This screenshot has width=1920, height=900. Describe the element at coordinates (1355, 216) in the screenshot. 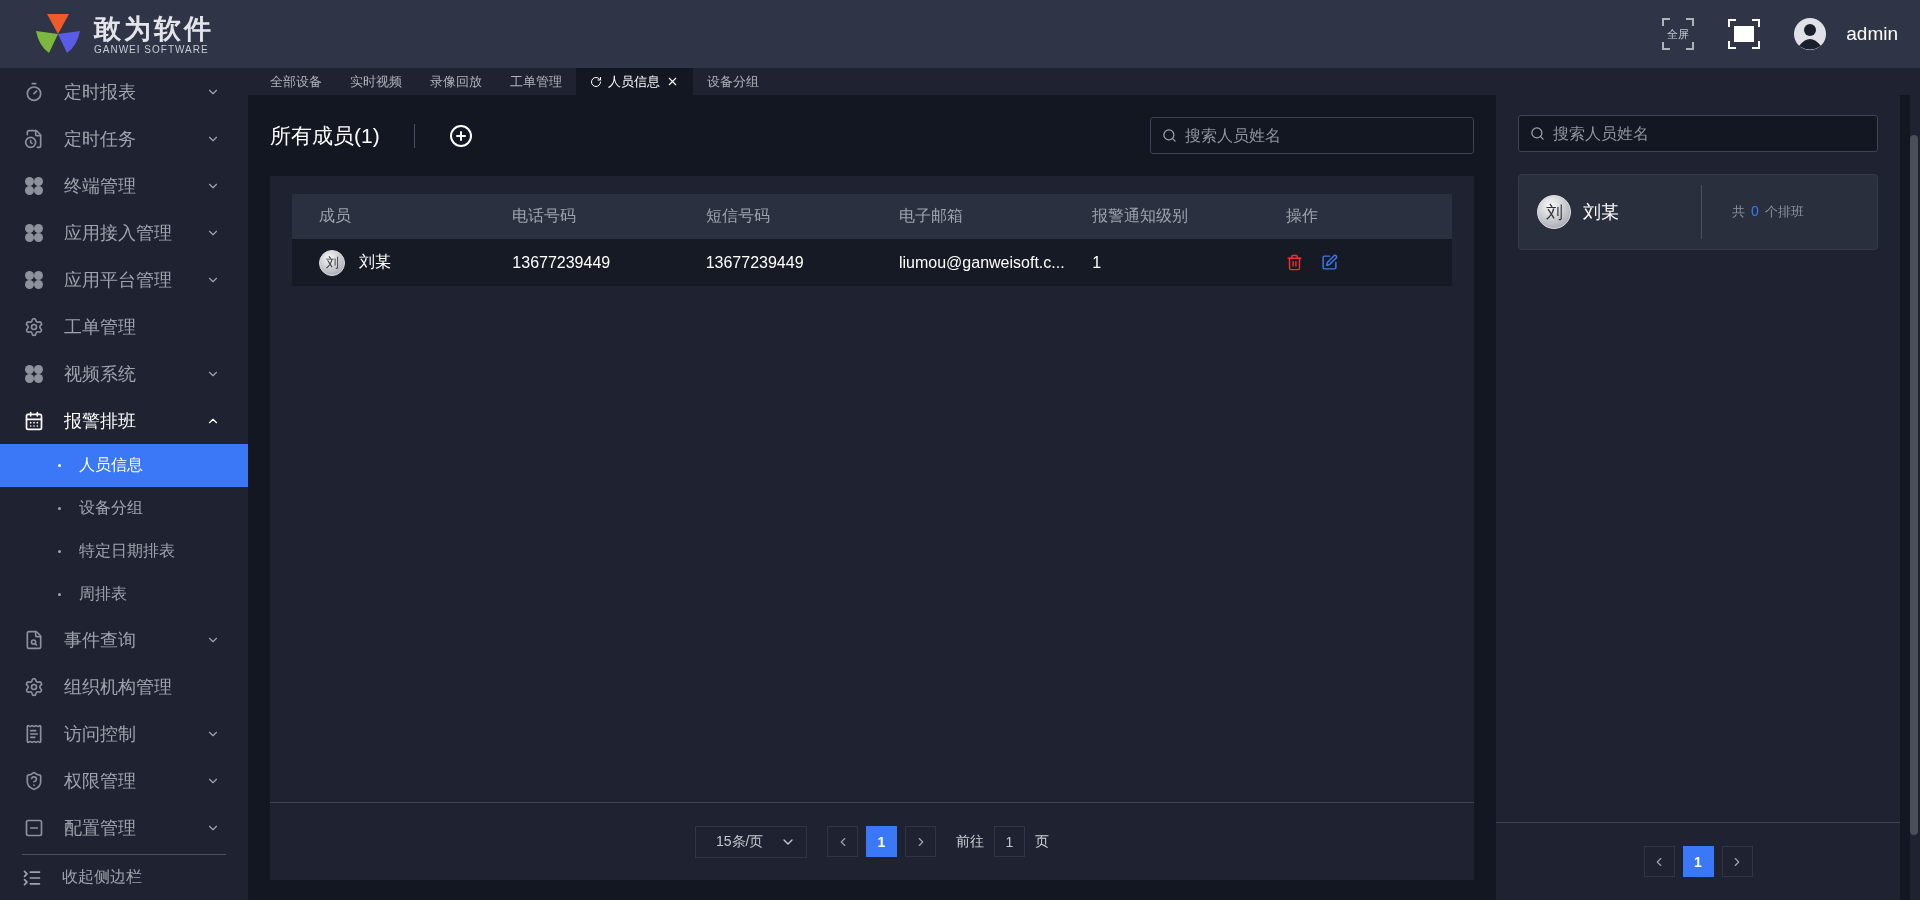

I see `column-header: 操作` at that location.